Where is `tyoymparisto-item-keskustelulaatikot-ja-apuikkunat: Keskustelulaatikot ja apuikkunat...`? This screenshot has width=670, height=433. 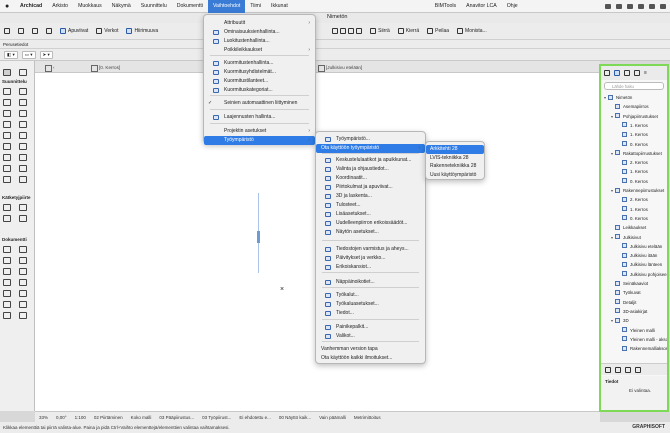
tyoymparisto-item-keskustelulaatikot-ja-apuikkunat: Keskustelulaatikot ja apuikkunat... is located at coordinates (370, 160).